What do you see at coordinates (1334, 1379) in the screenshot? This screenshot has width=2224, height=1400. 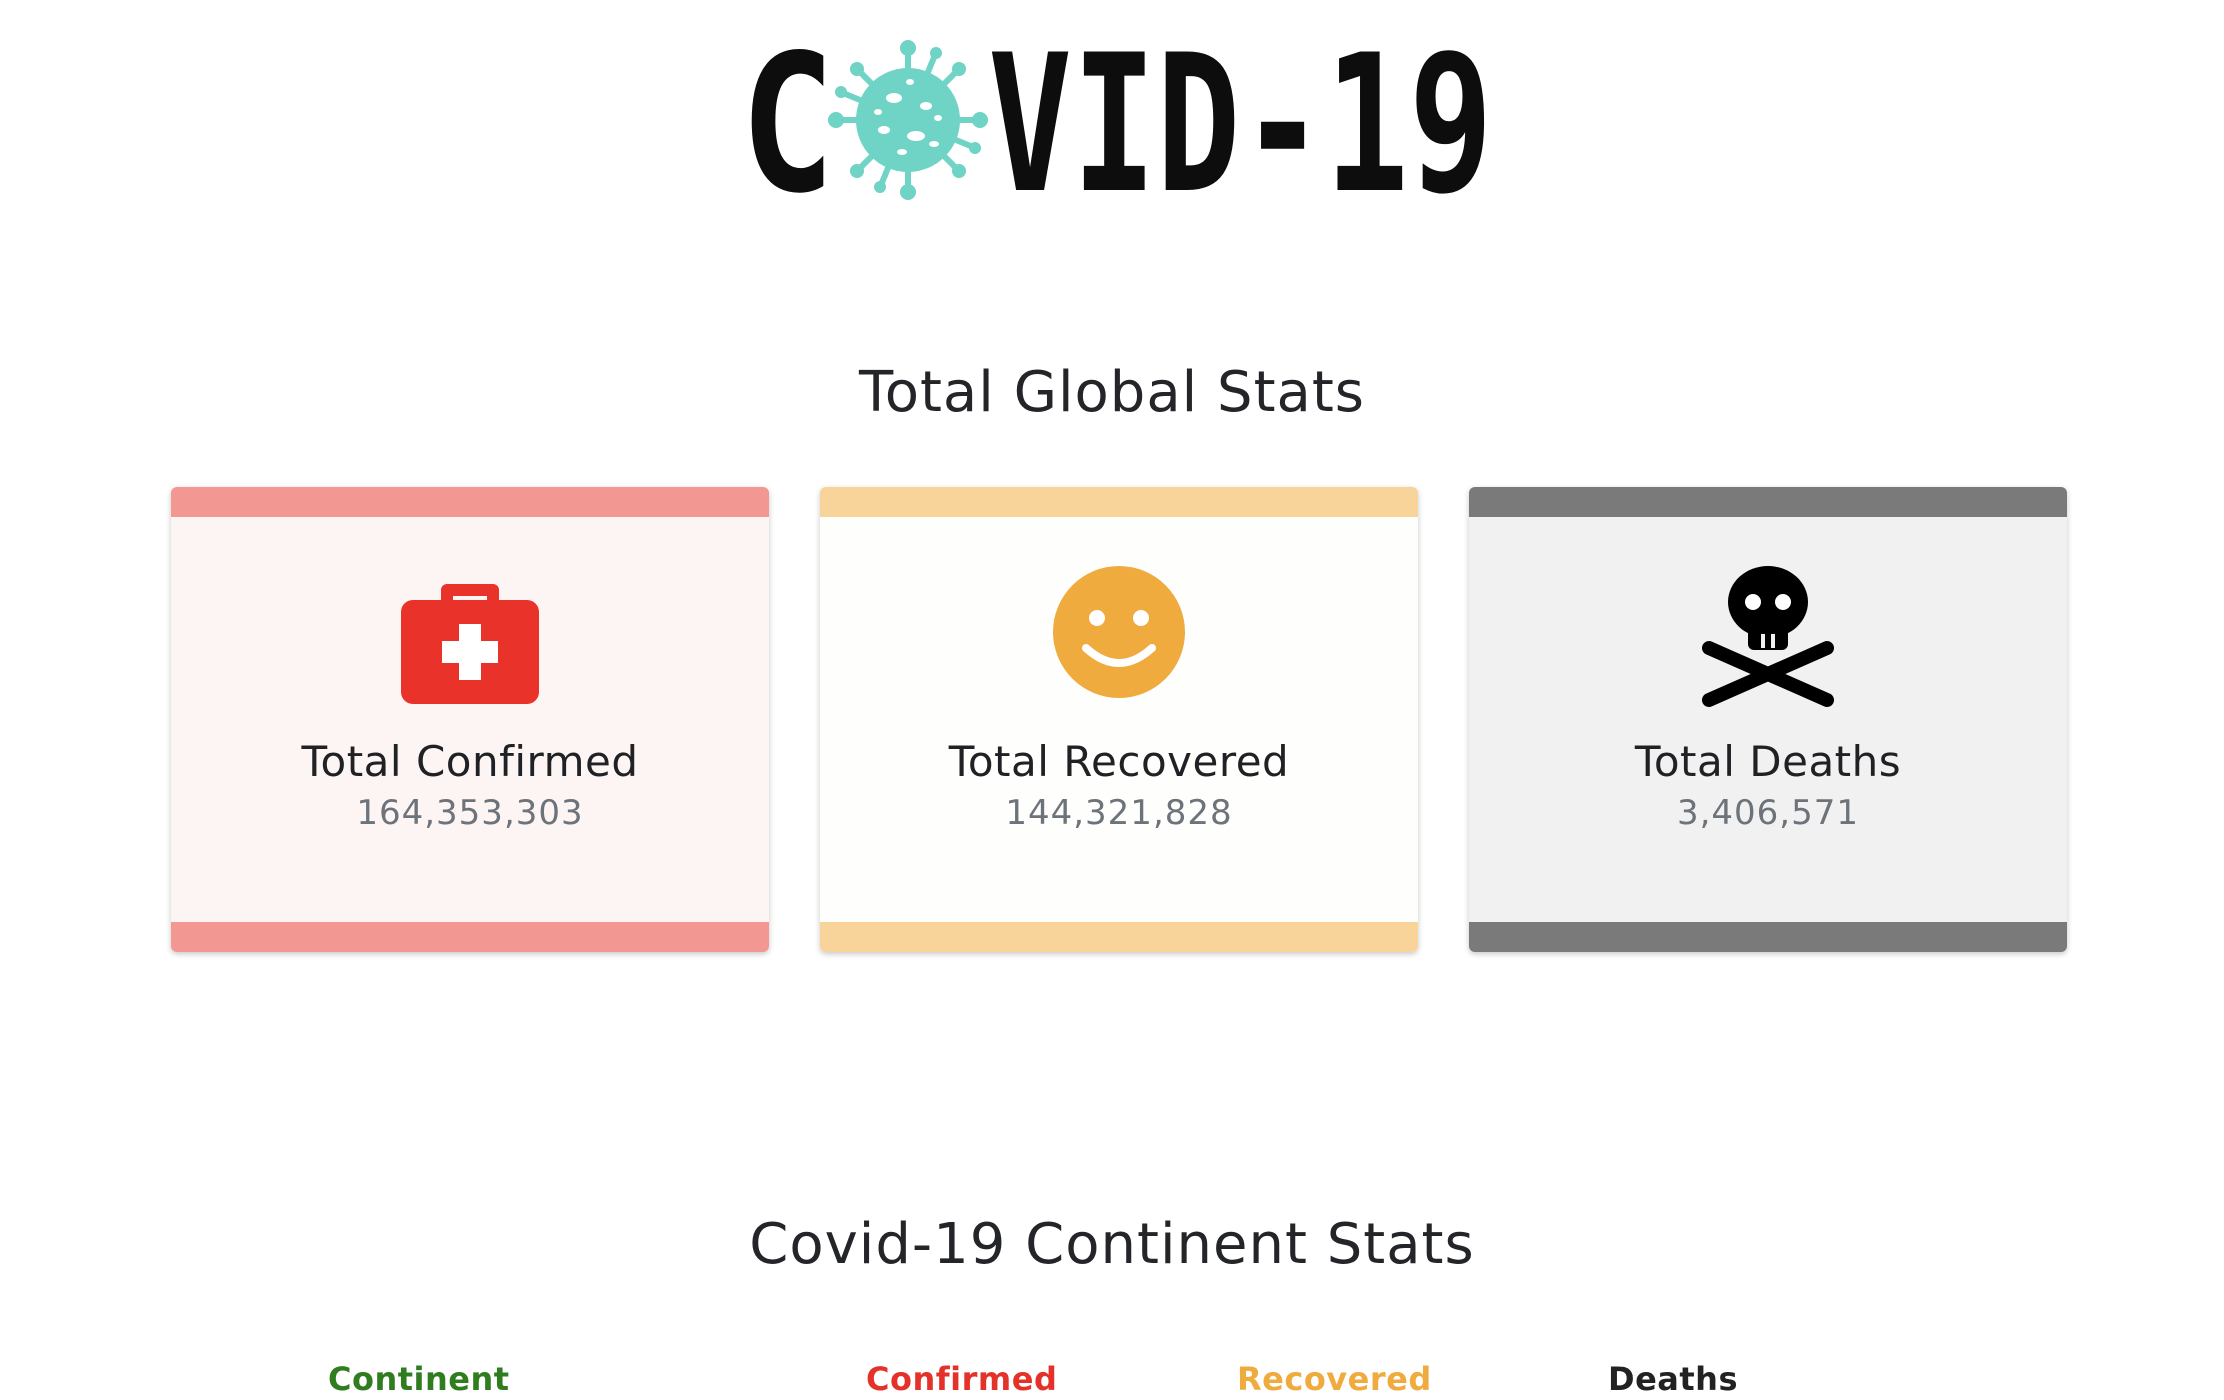 I see `column-header-recovered: Recovered` at bounding box center [1334, 1379].